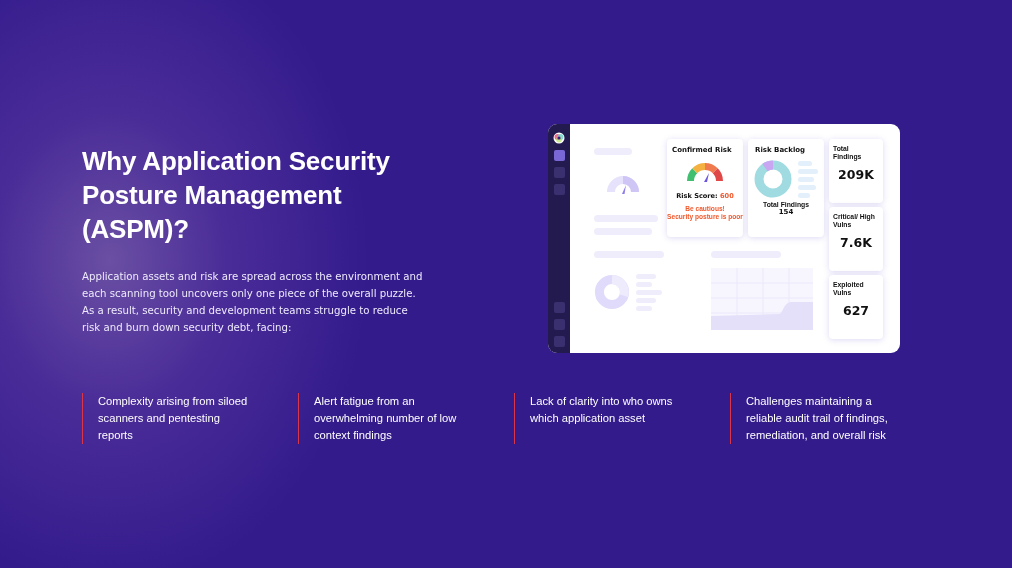 The width and height of the screenshot is (1012, 568). Describe the element at coordinates (856, 311) in the screenshot. I see `stat-value: 627` at that location.